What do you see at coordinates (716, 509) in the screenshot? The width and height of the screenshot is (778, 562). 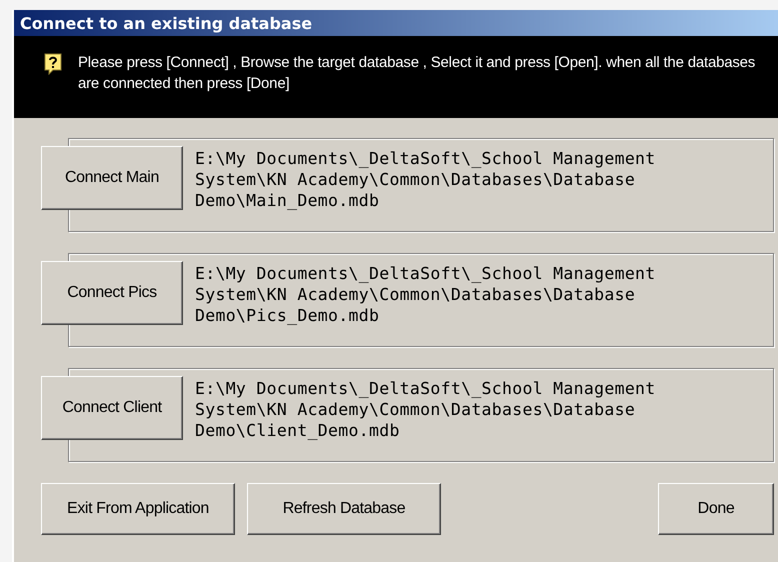 I see `done-button: Done` at bounding box center [716, 509].